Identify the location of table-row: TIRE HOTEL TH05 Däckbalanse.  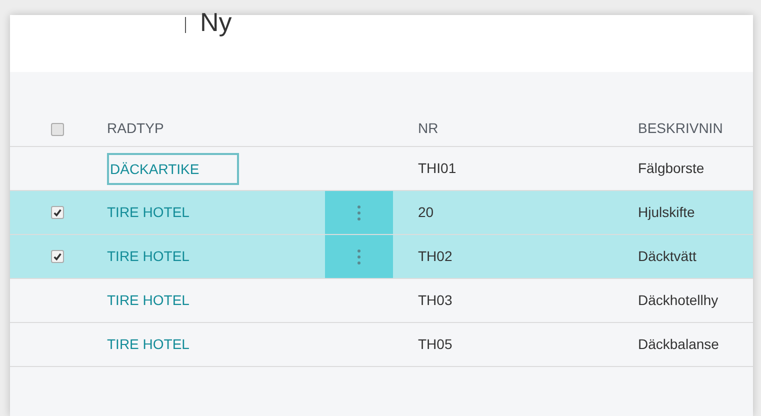
(381, 345).